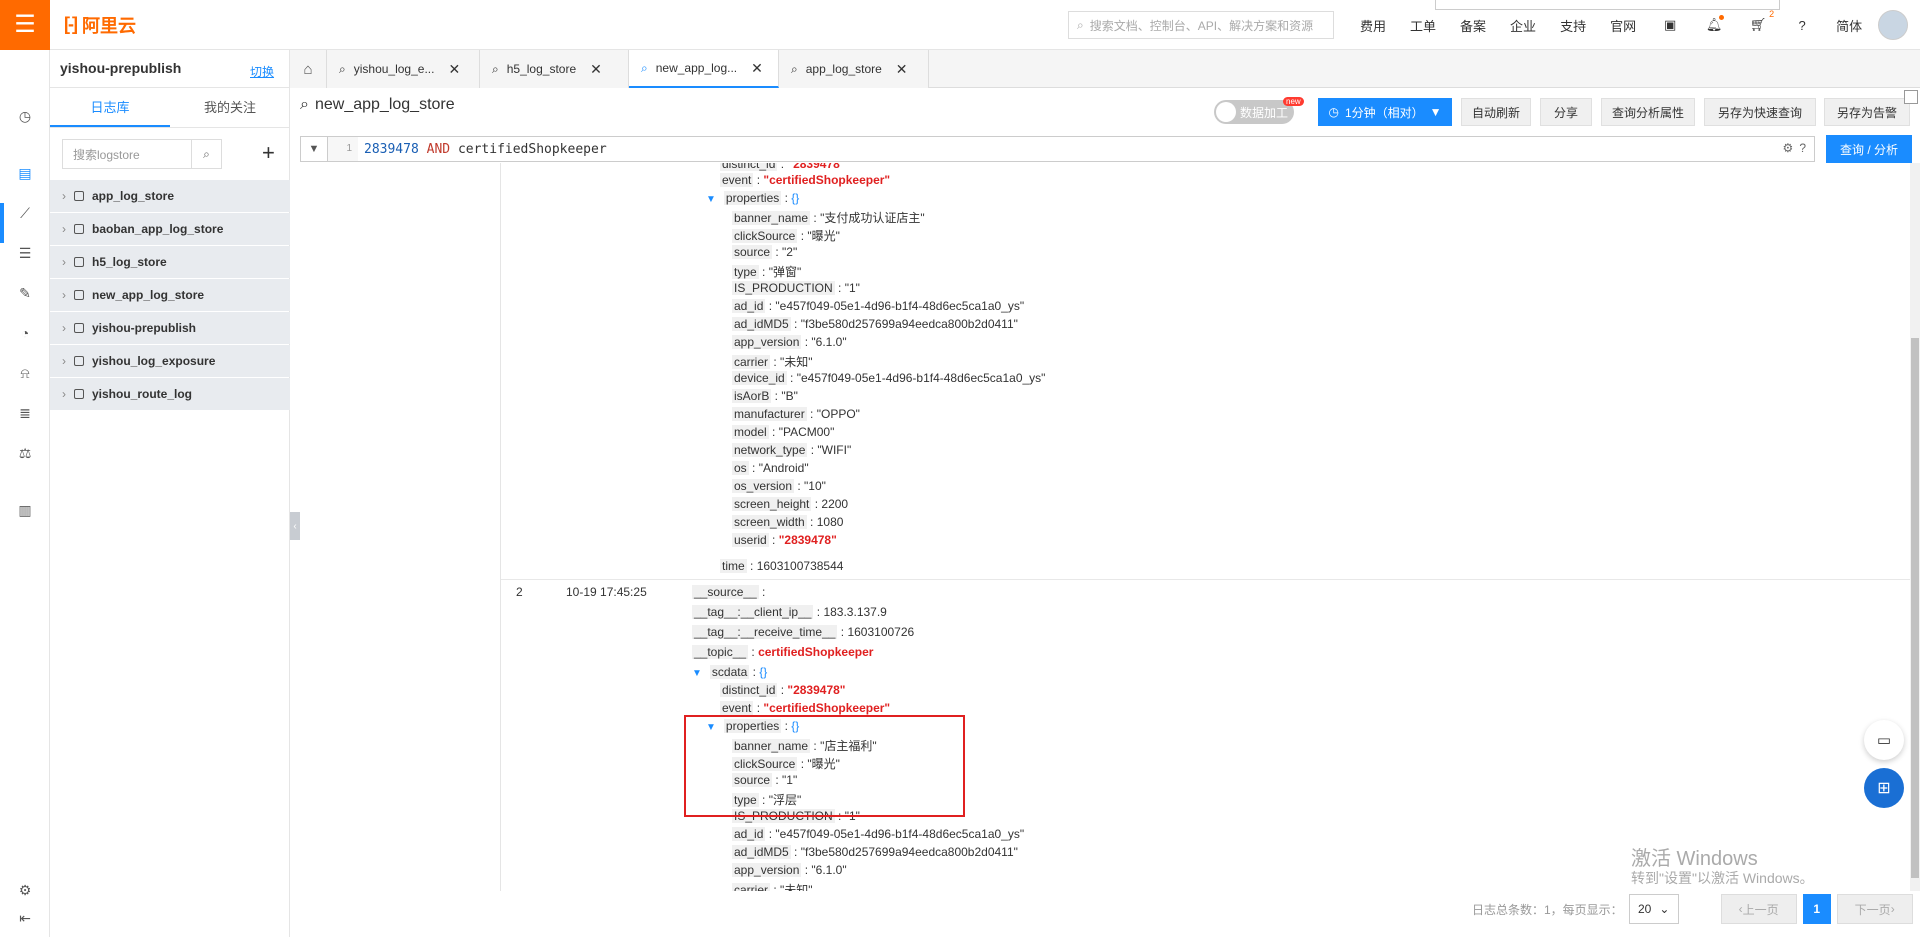  Describe the element at coordinates (308, 69) in the screenshot. I see `home-icon: ⌂` at that location.